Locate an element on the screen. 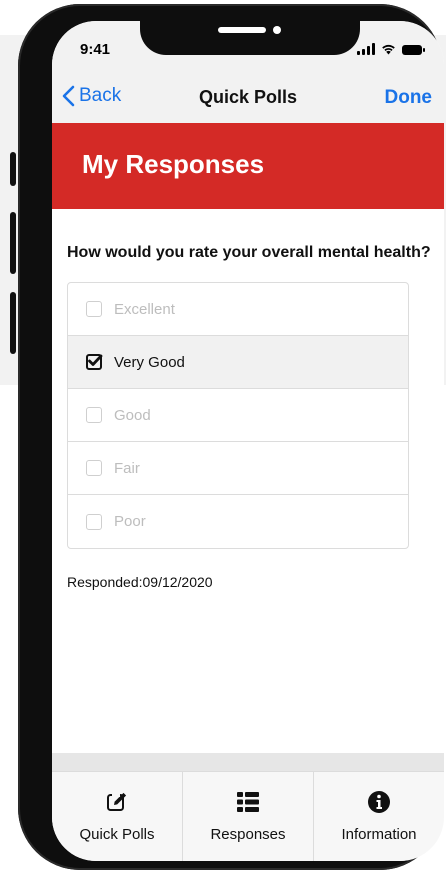 This screenshot has width=446, height=870. volume-up-button is located at coordinates (13, 243).